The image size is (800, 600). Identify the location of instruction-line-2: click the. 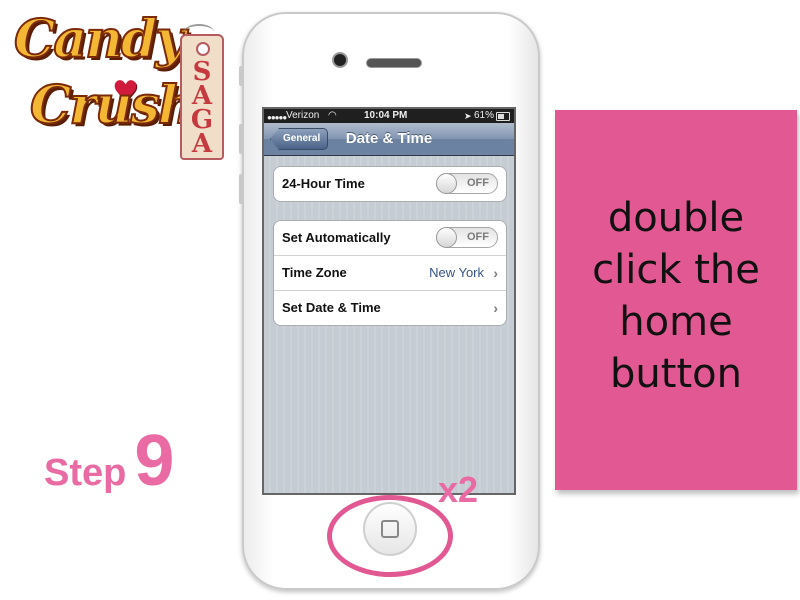
(676, 270).